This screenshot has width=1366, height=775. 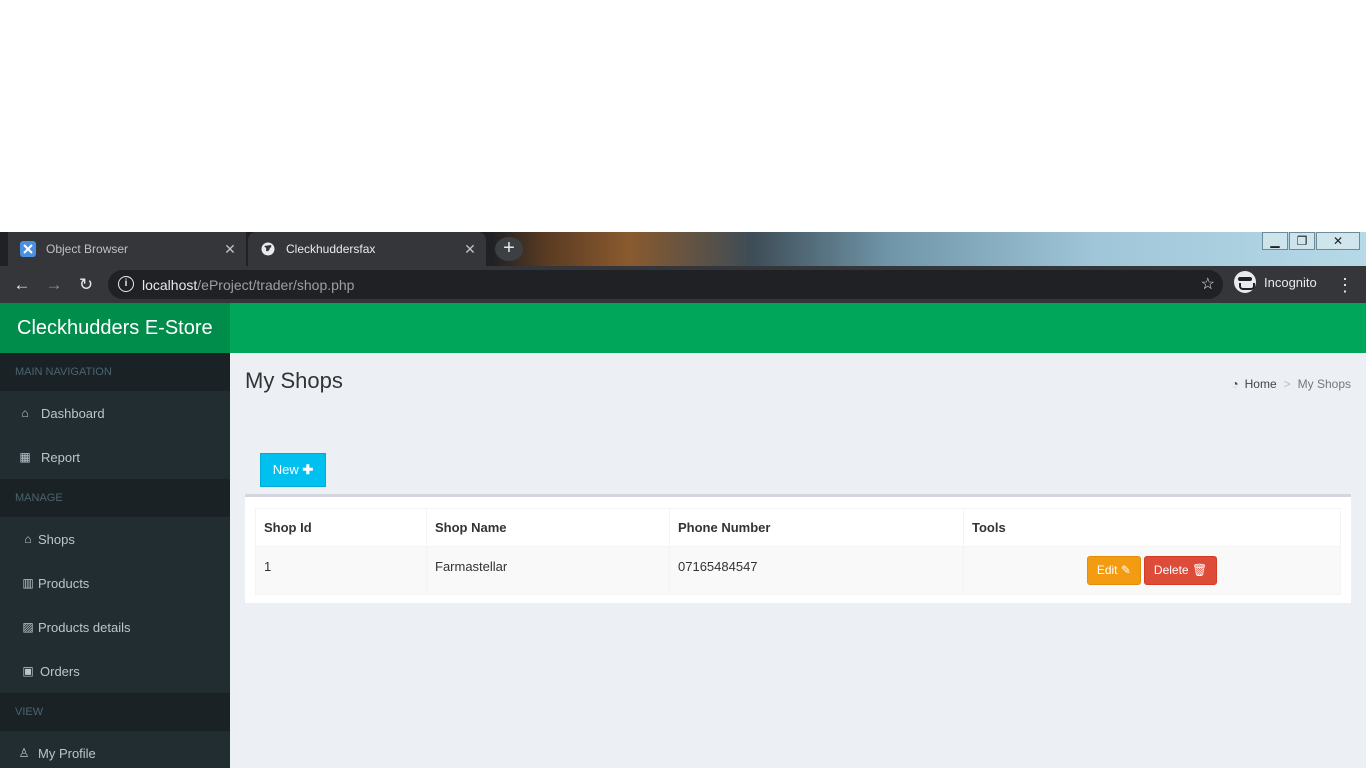 What do you see at coordinates (1208, 284) in the screenshot?
I see `bookmark-star-icon: ☆` at bounding box center [1208, 284].